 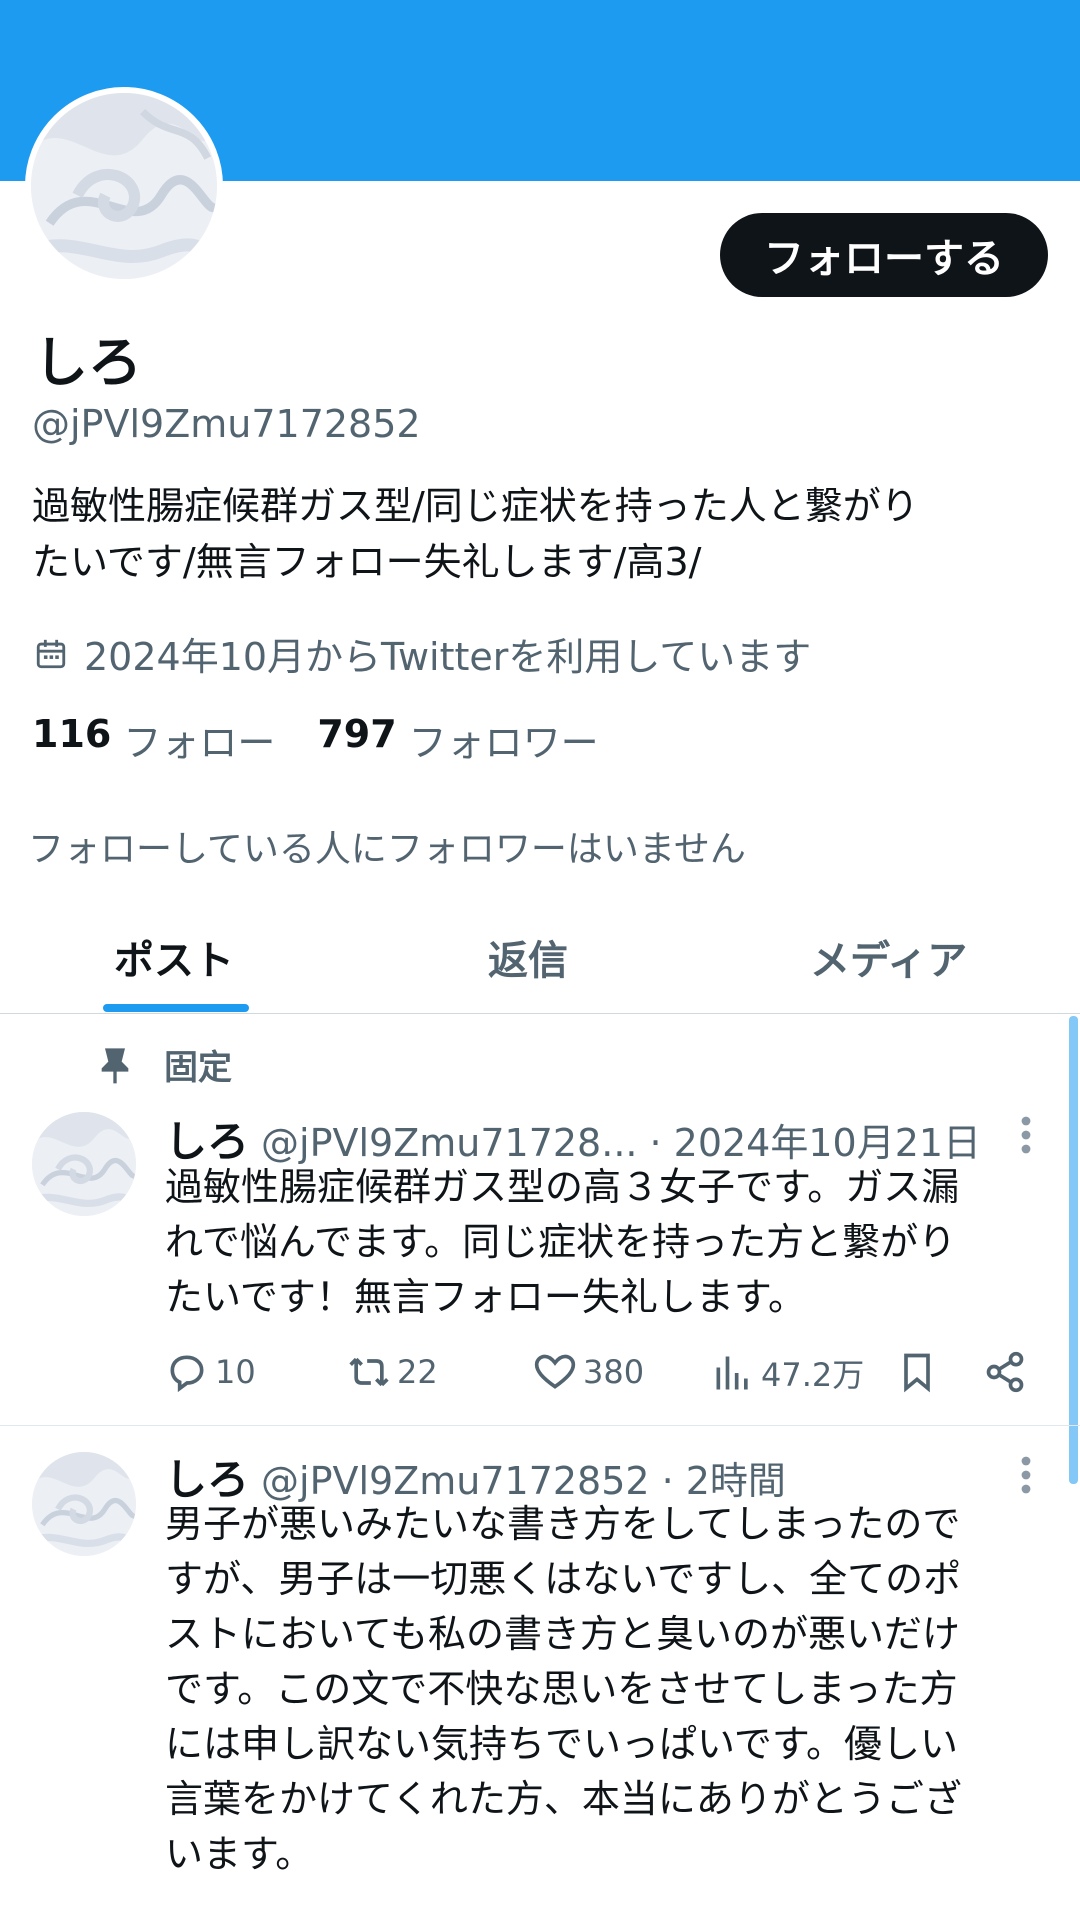 I want to click on joined-text: 2024年10月からTwitterを利用しています, so click(x=448, y=657).